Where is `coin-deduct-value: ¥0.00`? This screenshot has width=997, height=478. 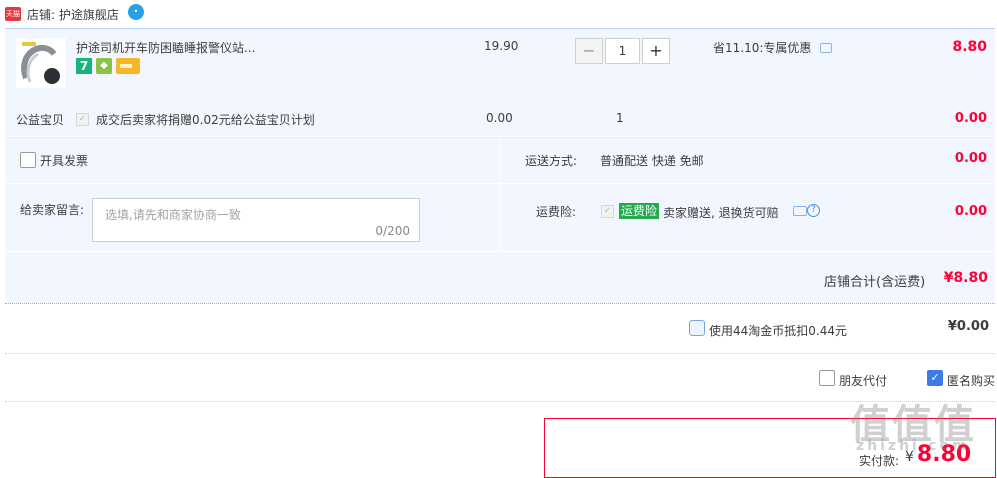
coin-deduct-value: ¥0.00 is located at coordinates (968, 326).